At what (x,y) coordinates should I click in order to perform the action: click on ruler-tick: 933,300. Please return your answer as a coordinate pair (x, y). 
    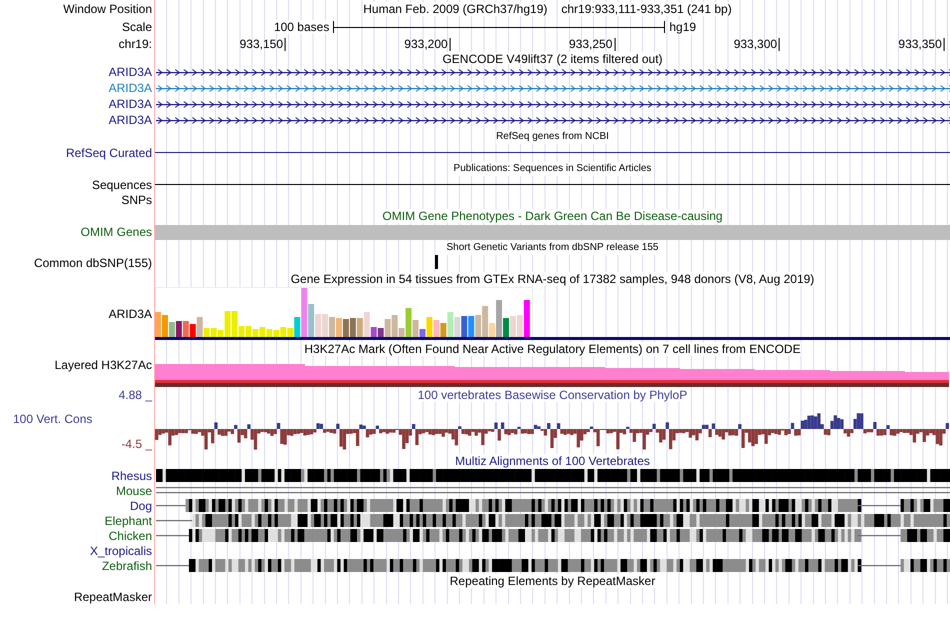
    Looking at the image, I should click on (757, 44).